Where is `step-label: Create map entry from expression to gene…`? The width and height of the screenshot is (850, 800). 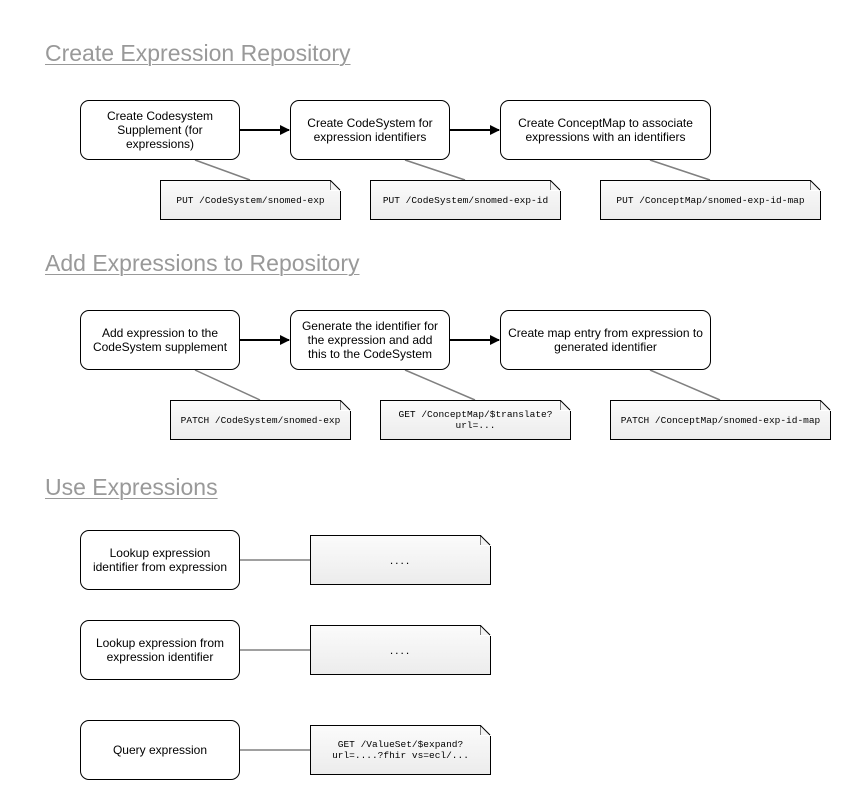 step-label: Create map entry from expression to gene… is located at coordinates (605, 340).